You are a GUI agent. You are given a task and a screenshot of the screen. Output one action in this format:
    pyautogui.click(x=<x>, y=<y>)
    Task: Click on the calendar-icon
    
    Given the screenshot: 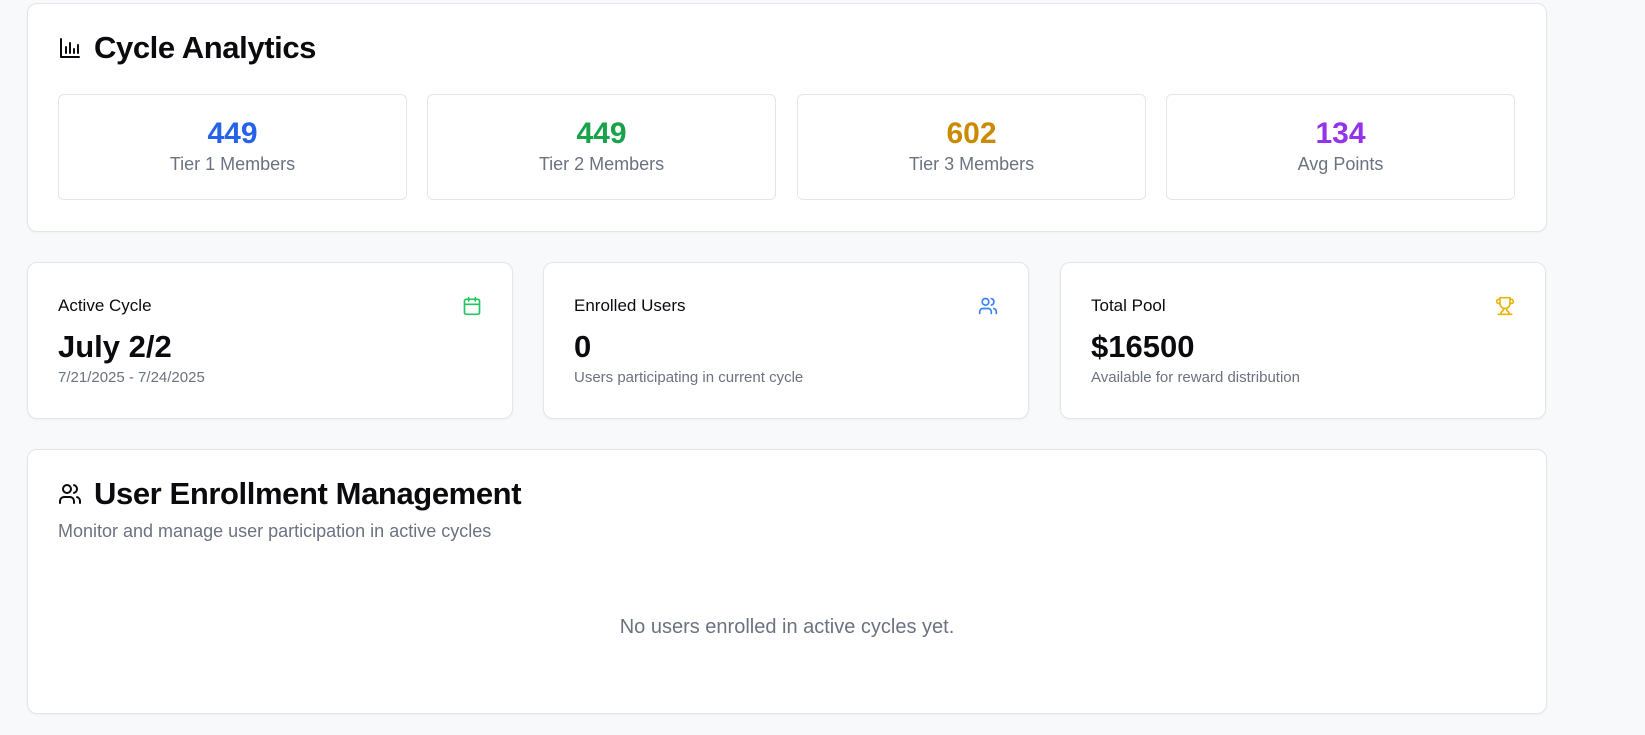 What is the action you would take?
    pyautogui.click(x=472, y=306)
    